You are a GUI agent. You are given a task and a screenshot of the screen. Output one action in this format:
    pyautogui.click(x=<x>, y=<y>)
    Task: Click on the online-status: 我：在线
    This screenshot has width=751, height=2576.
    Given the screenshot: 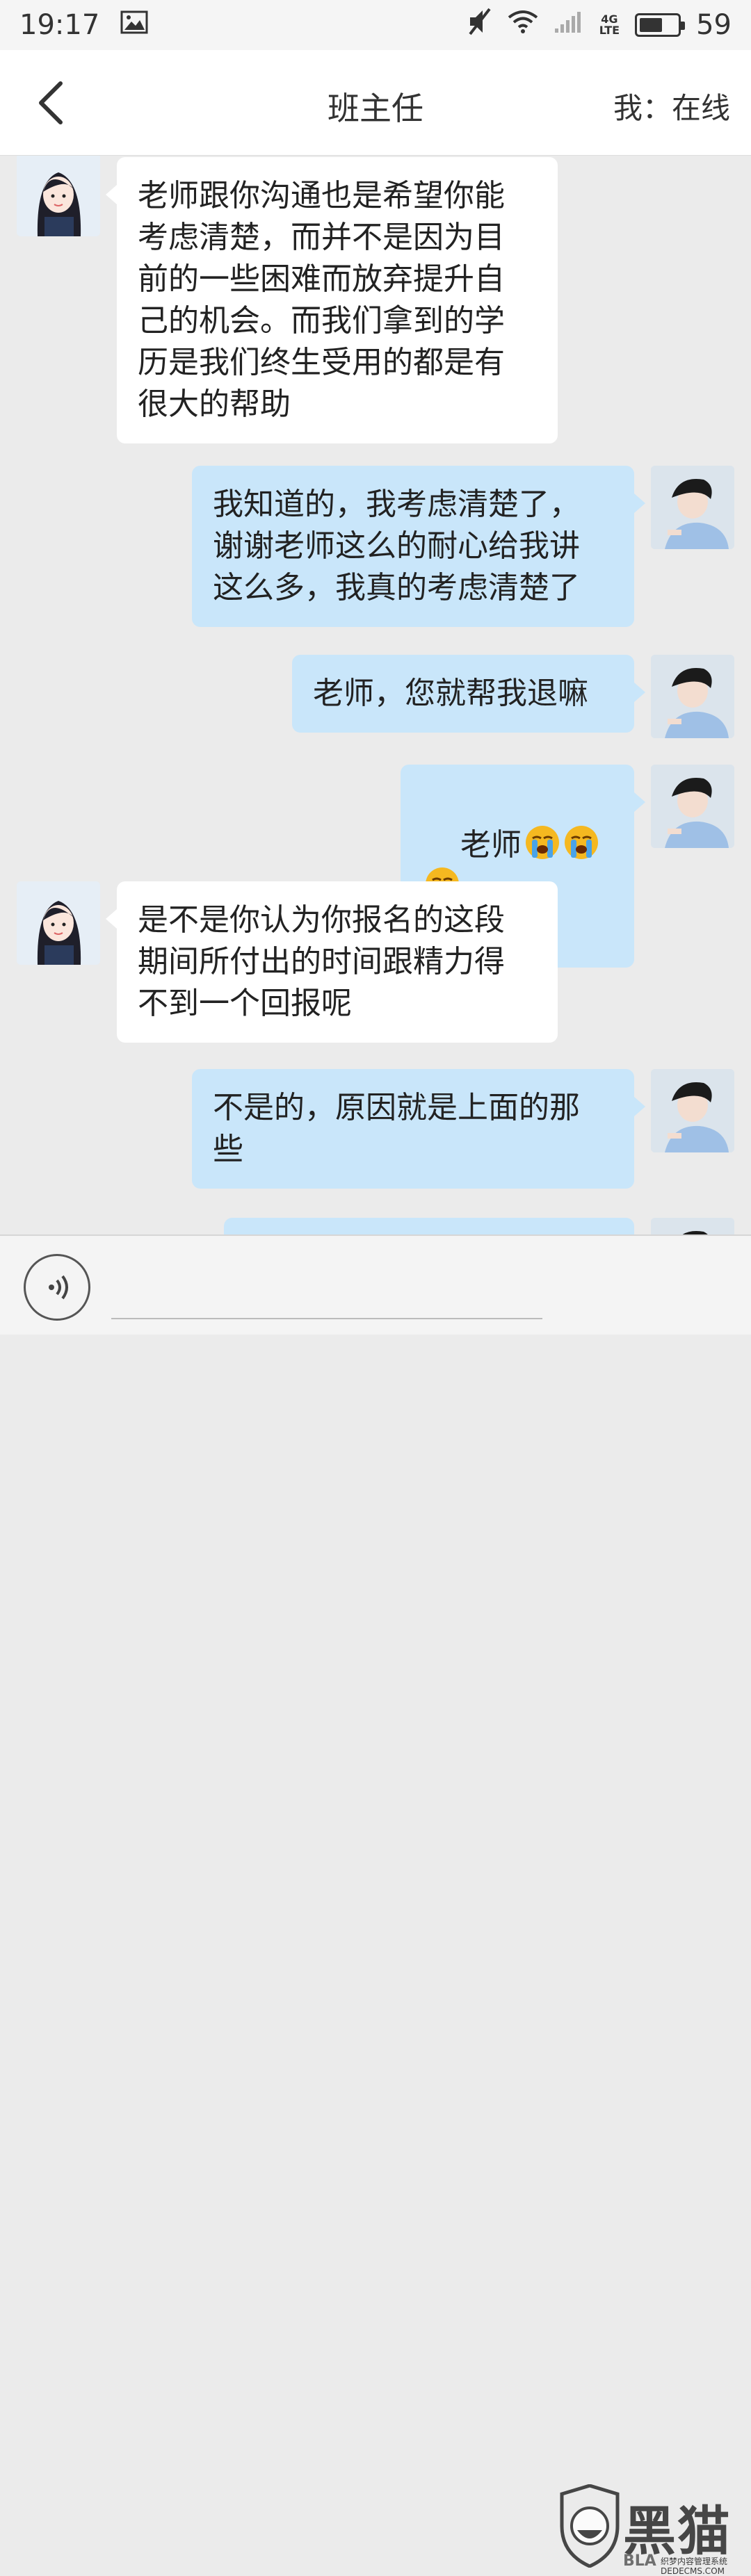 What is the action you would take?
    pyautogui.click(x=671, y=108)
    